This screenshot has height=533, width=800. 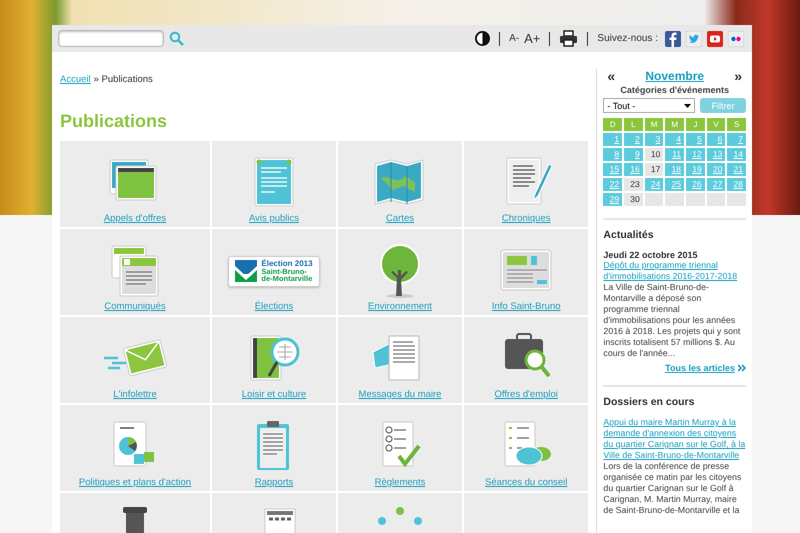 I want to click on check-mark-icon, so click(x=246, y=271).